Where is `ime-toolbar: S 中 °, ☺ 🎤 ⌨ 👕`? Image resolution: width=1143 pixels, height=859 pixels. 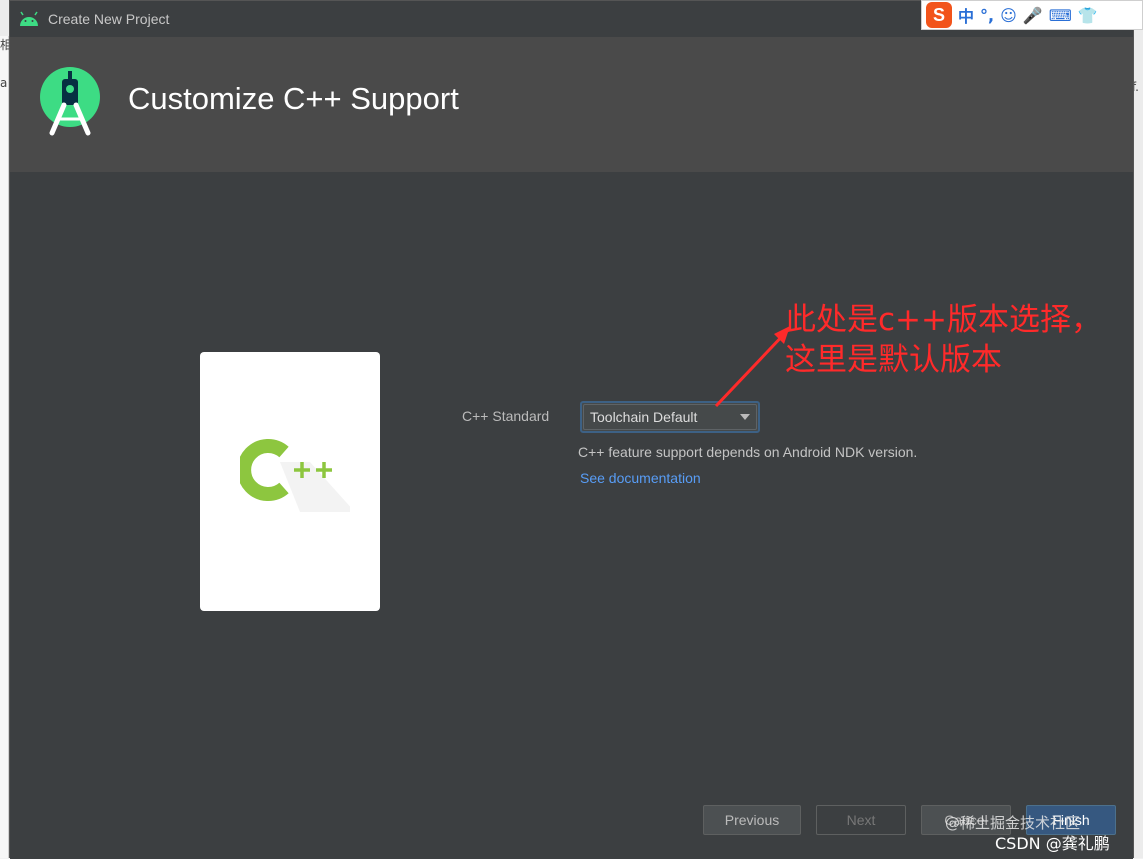
ime-toolbar: S 中 °, ☺ 🎤 ⌨ 👕 is located at coordinates (1032, 15).